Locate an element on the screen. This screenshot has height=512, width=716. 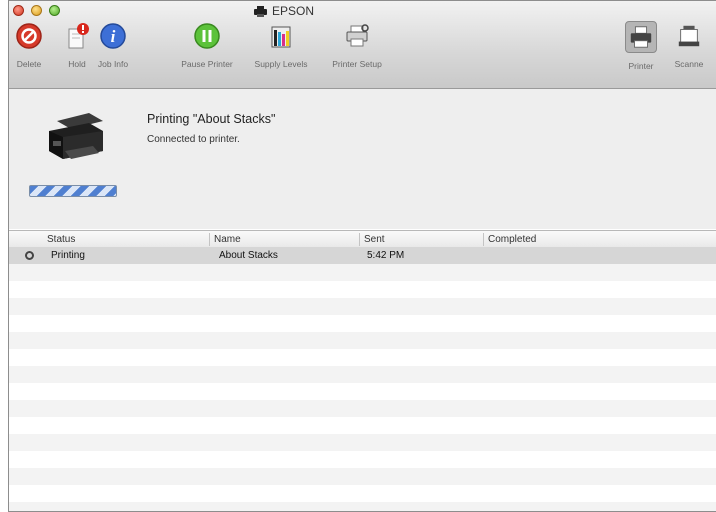
delete-icon is located at coordinates (29, 36).